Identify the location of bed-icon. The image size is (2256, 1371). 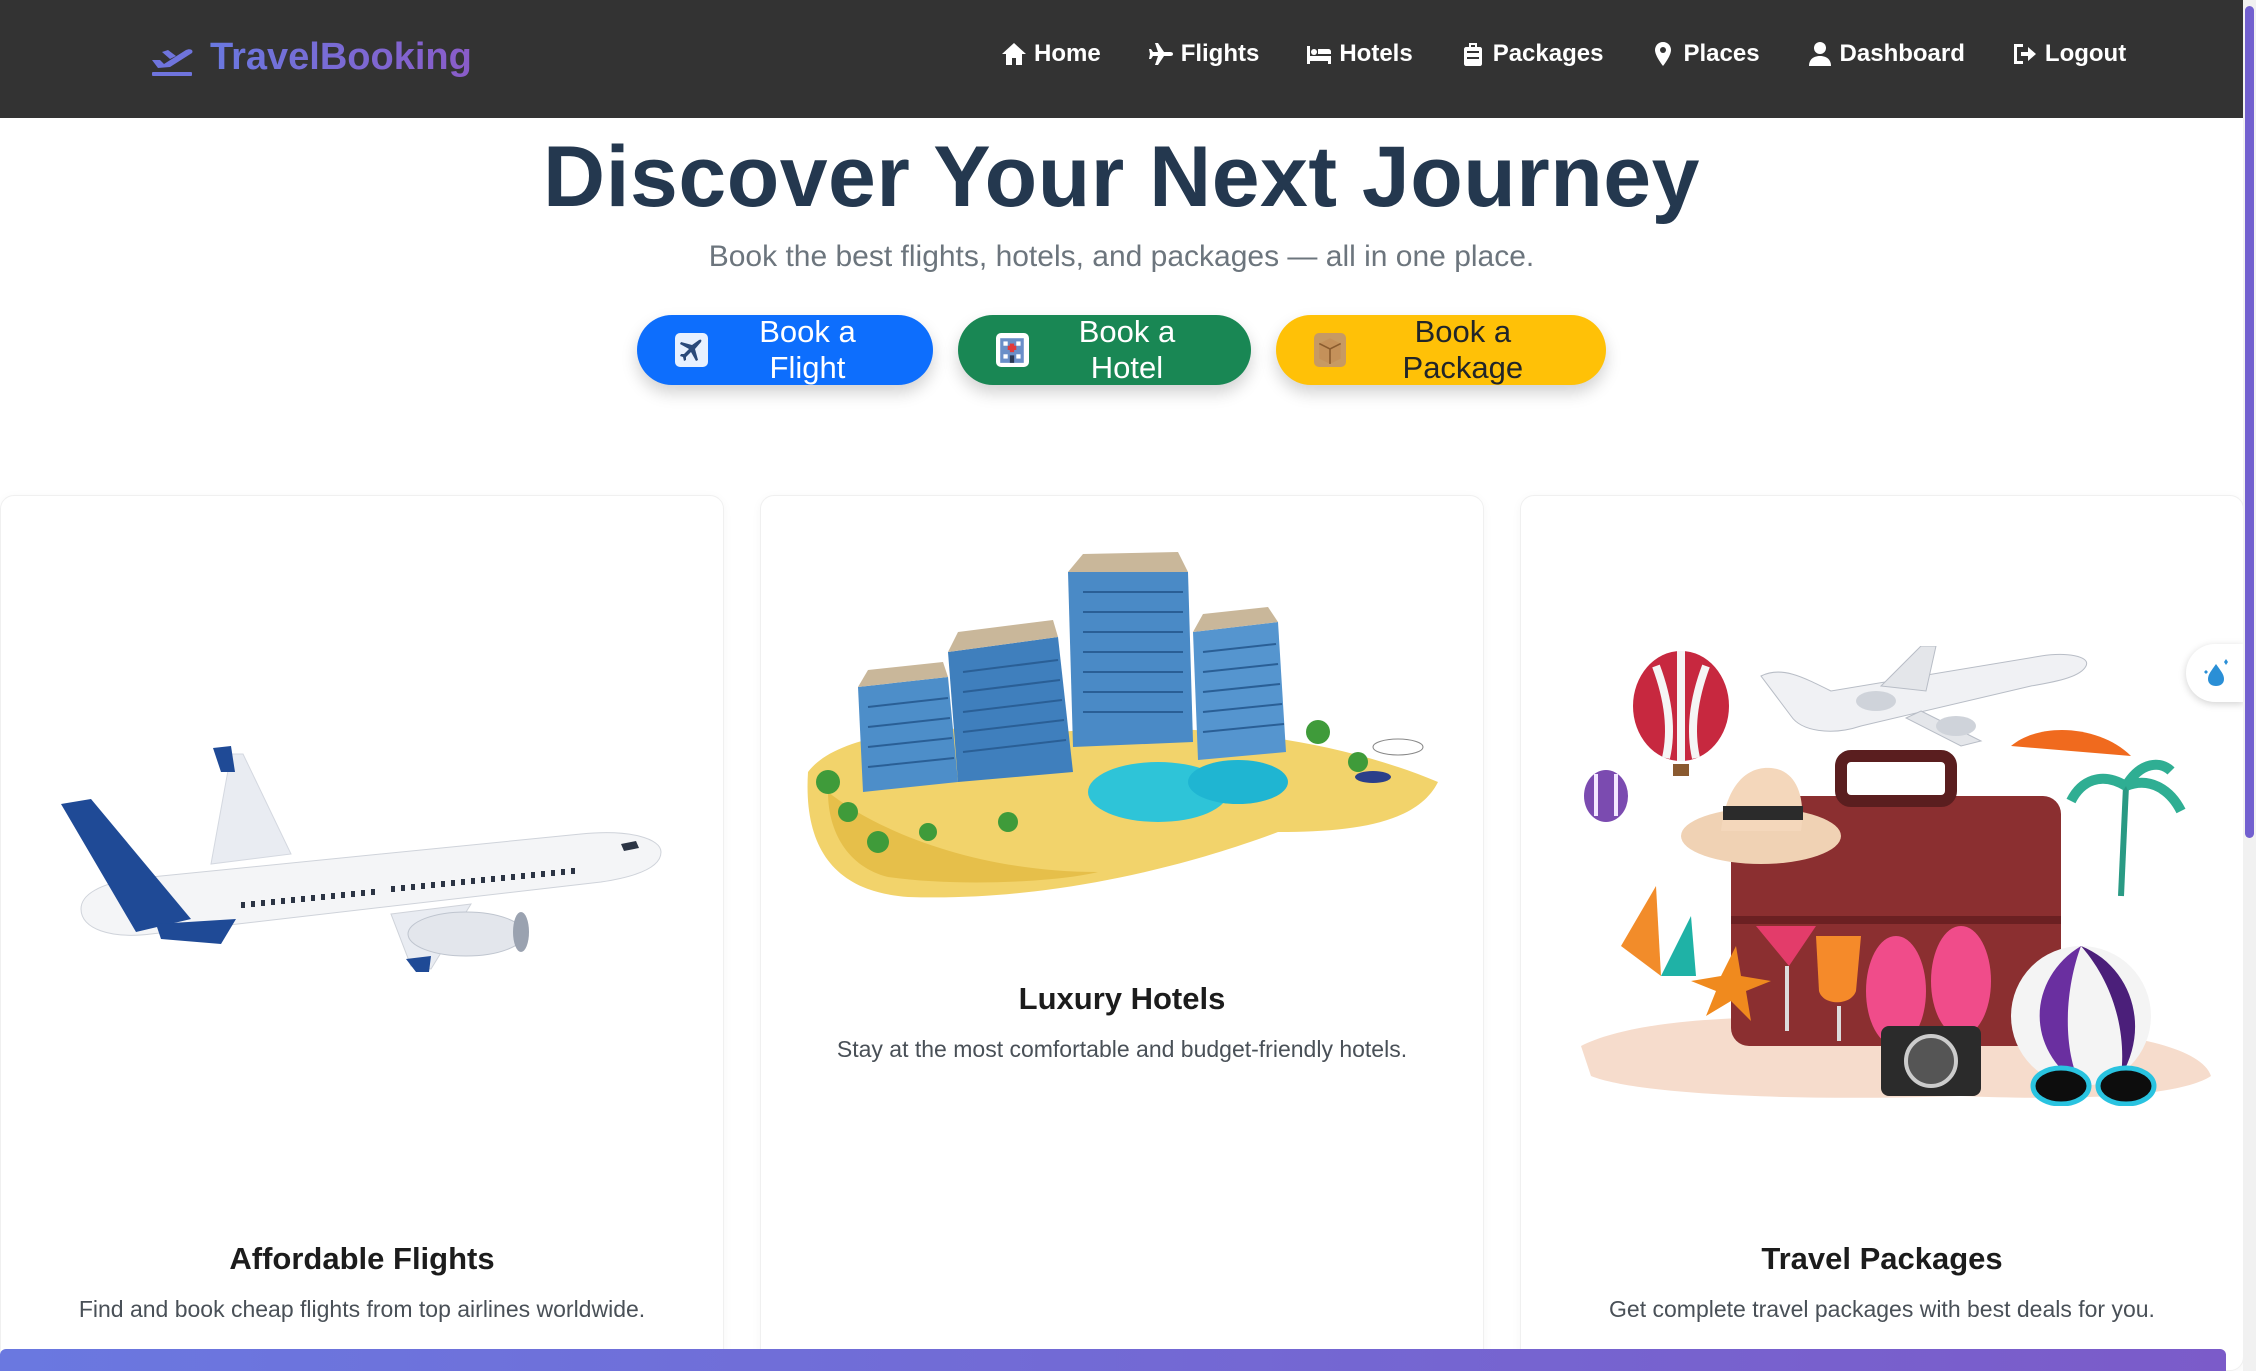
(1319, 55).